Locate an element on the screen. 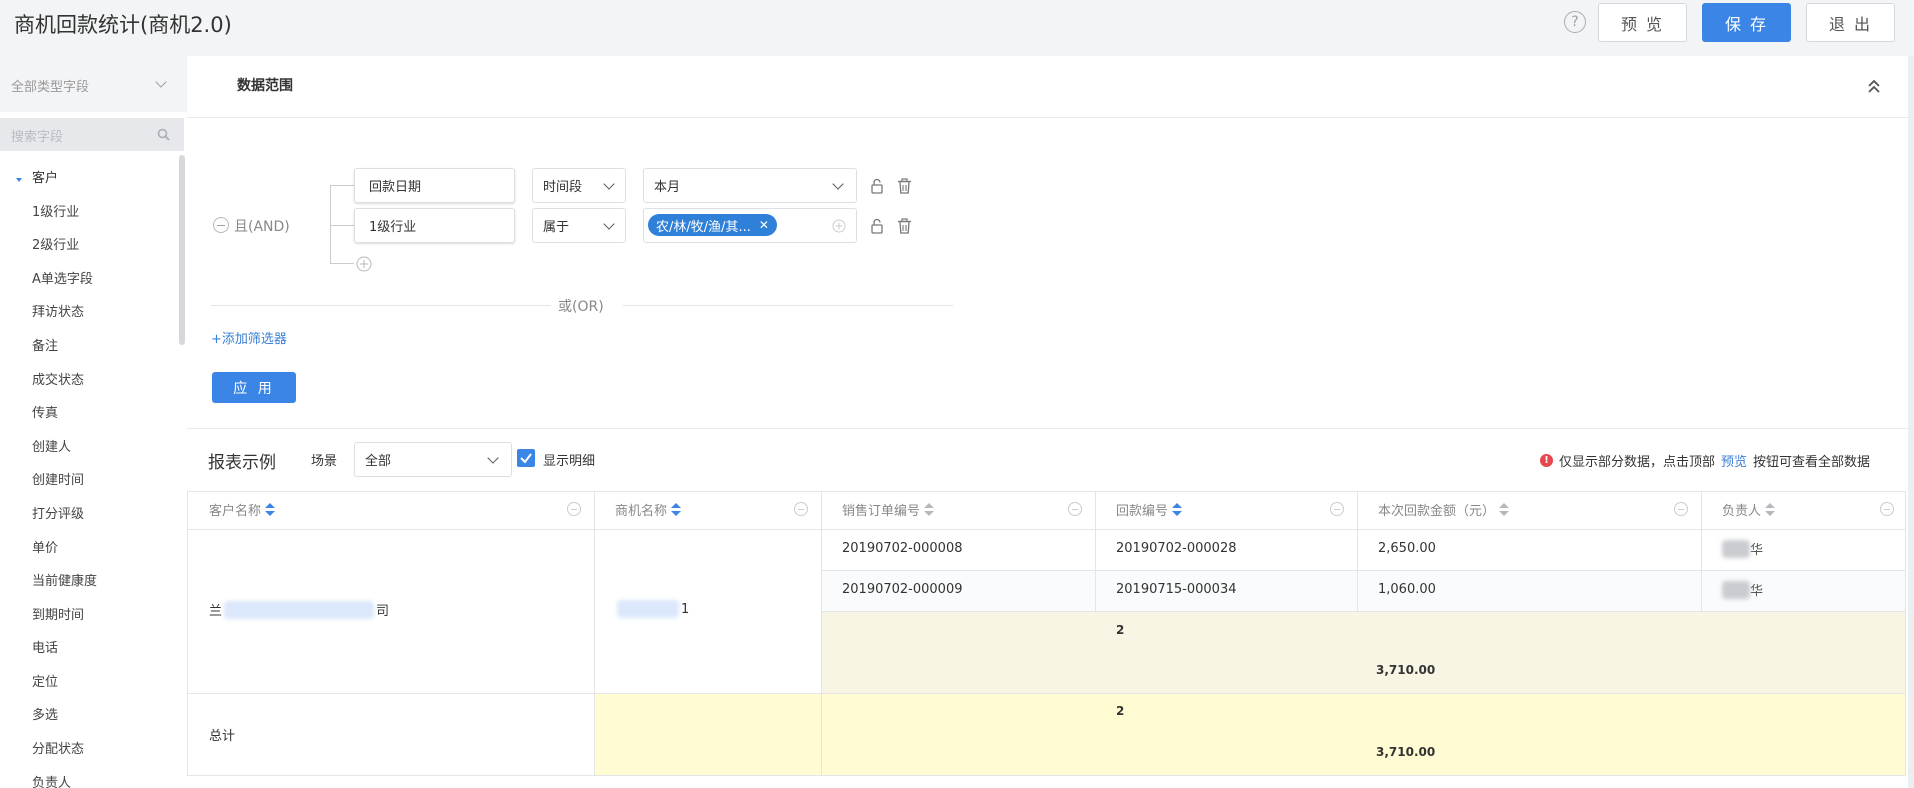  sidebar-item: 2级行业 is located at coordinates (55, 243).